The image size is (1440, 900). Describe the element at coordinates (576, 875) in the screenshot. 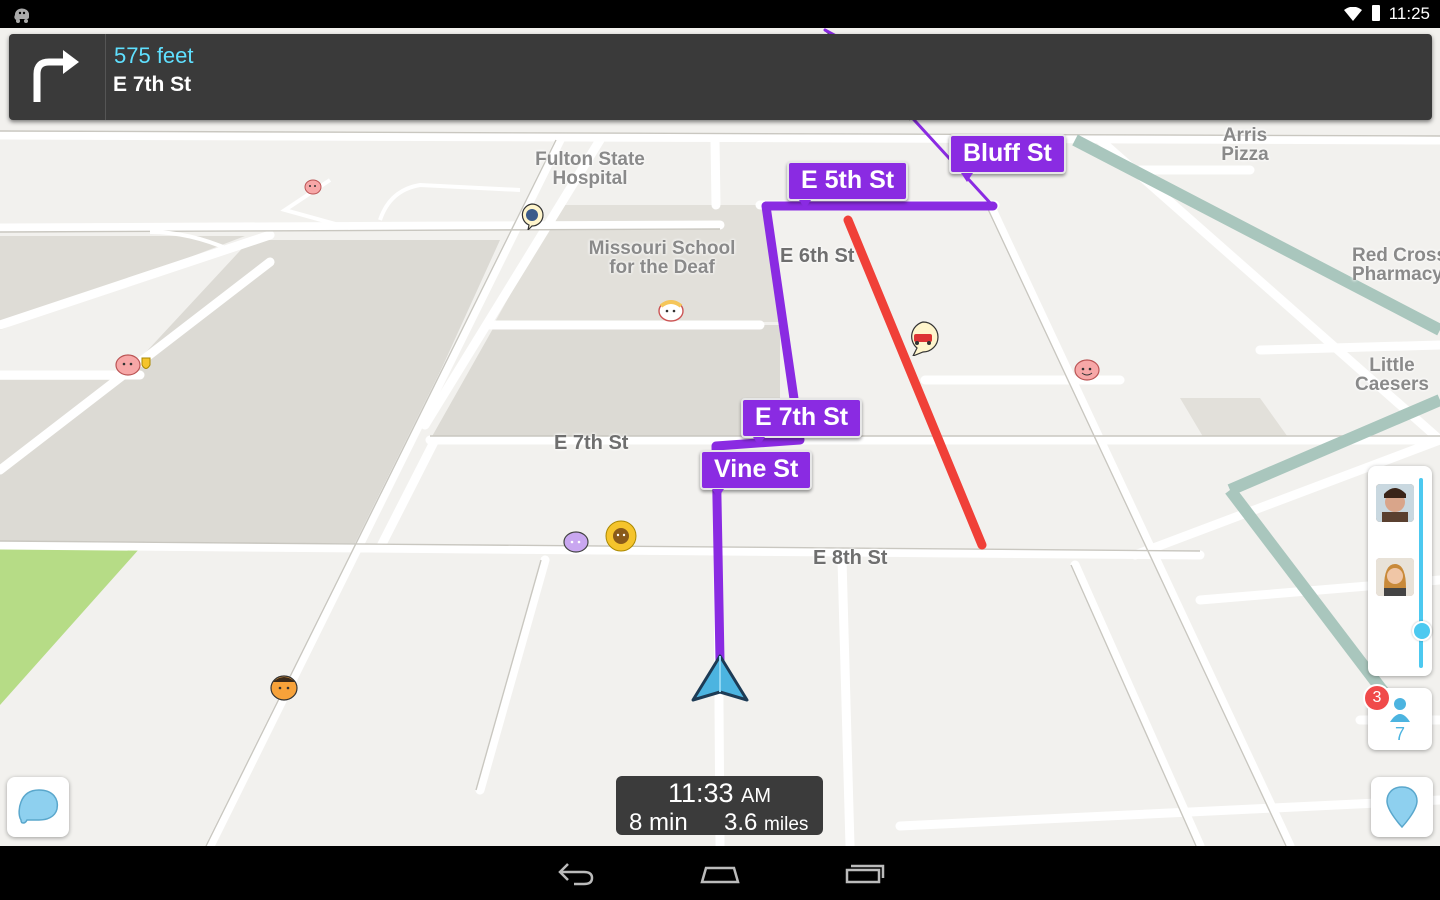

I see `back-icon` at that location.